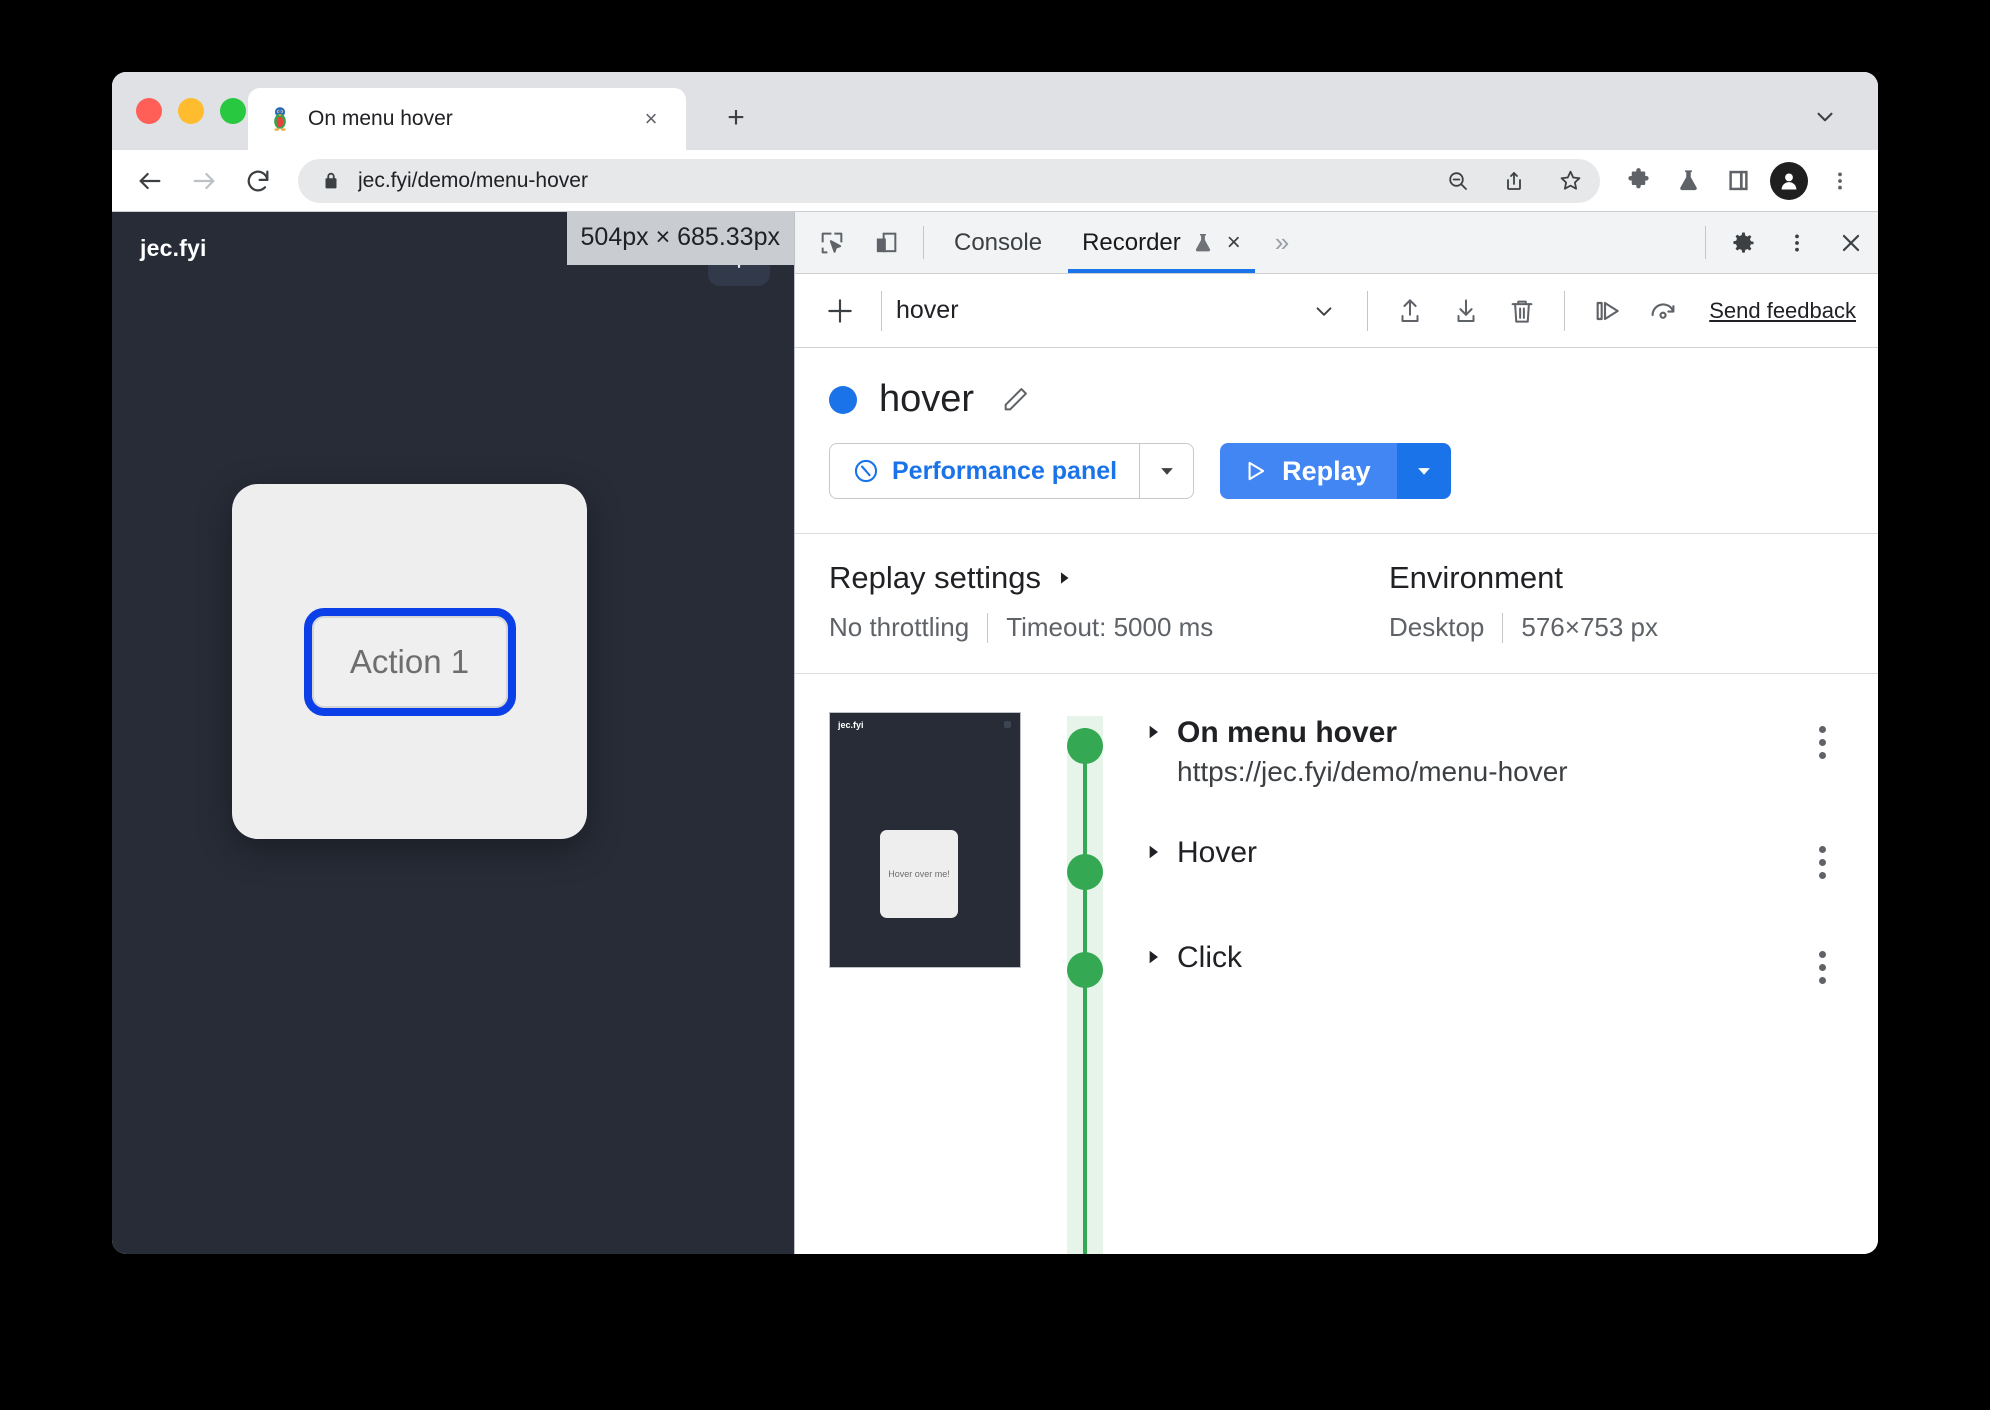 The width and height of the screenshot is (1990, 1410). I want to click on forward-arrow-icon, so click(204, 181).